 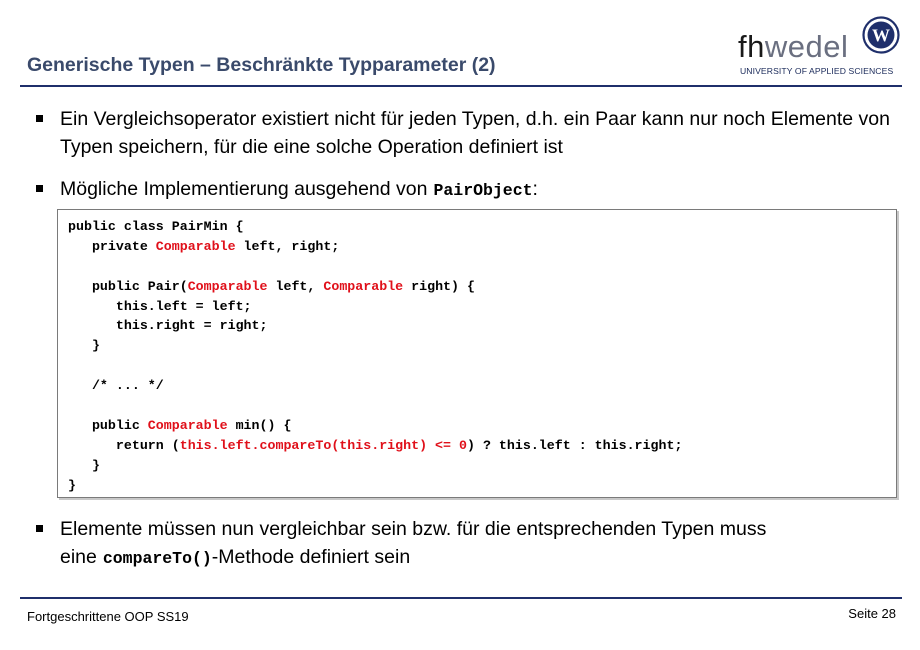 I want to click on code-line: this.right = right;, so click(x=375, y=326).